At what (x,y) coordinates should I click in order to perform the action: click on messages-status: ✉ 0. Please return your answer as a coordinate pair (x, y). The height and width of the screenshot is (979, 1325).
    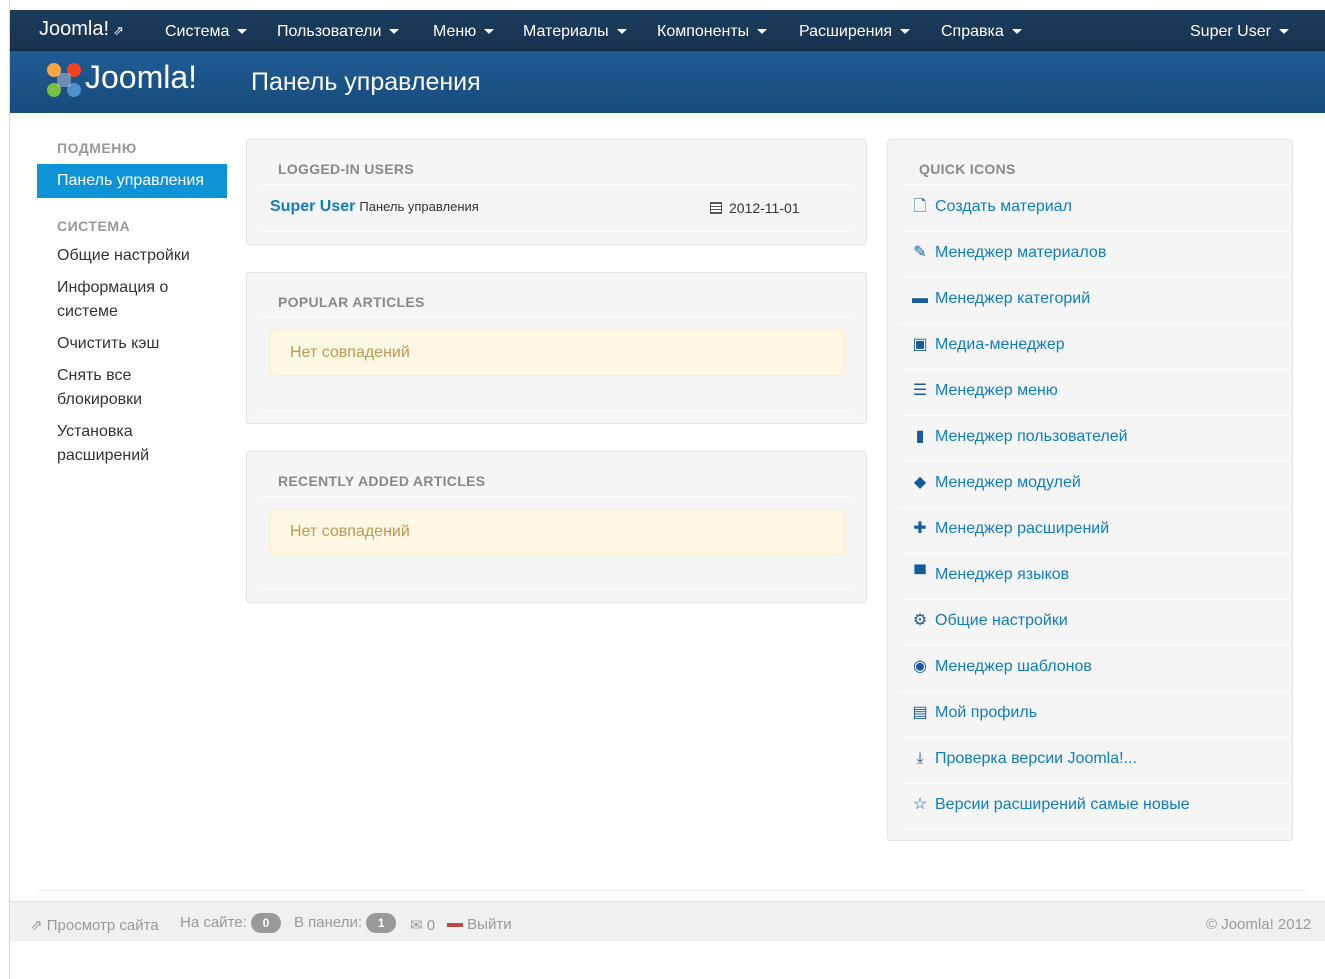
    Looking at the image, I should click on (422, 925).